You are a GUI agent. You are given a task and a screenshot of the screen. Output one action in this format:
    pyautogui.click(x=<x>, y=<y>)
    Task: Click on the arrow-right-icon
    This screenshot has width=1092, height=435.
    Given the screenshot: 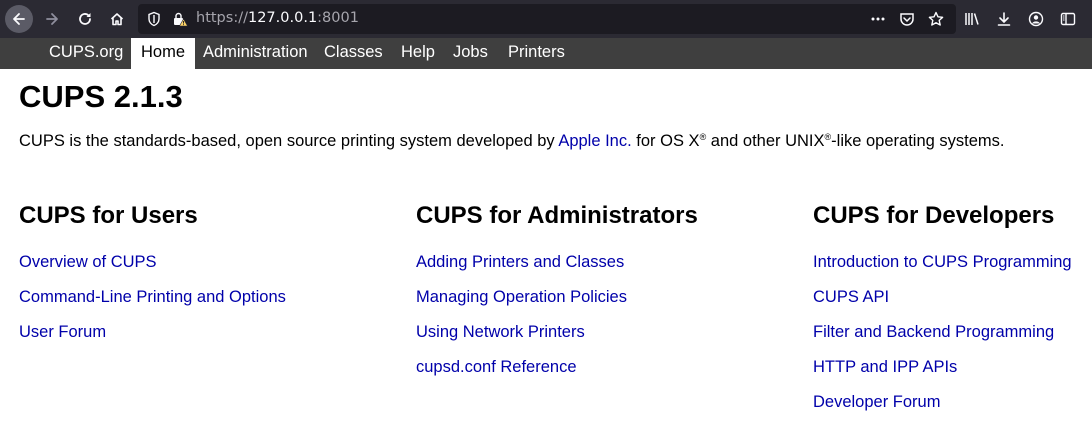 What is the action you would take?
    pyautogui.click(x=52, y=19)
    